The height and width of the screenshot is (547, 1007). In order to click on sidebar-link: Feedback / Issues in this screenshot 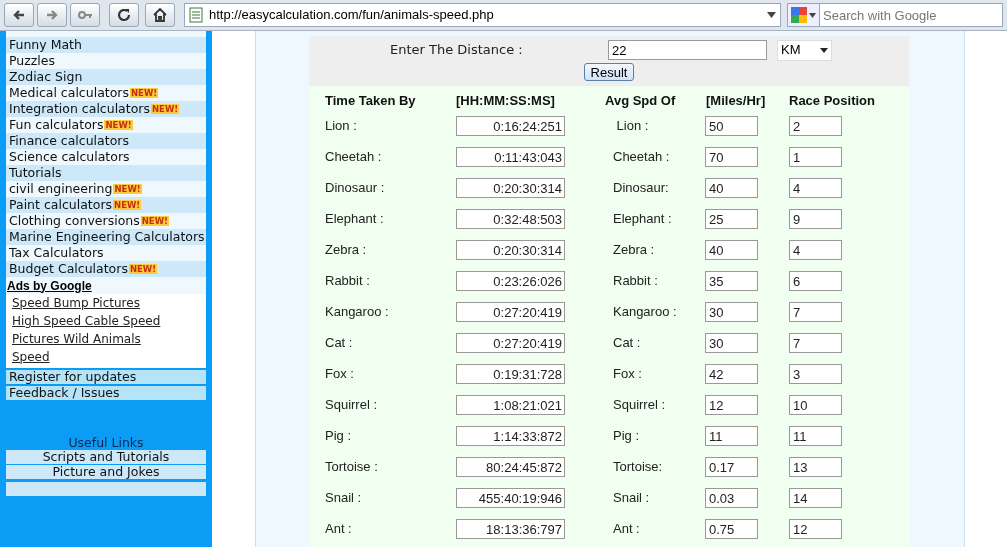, I will do `click(106, 393)`.